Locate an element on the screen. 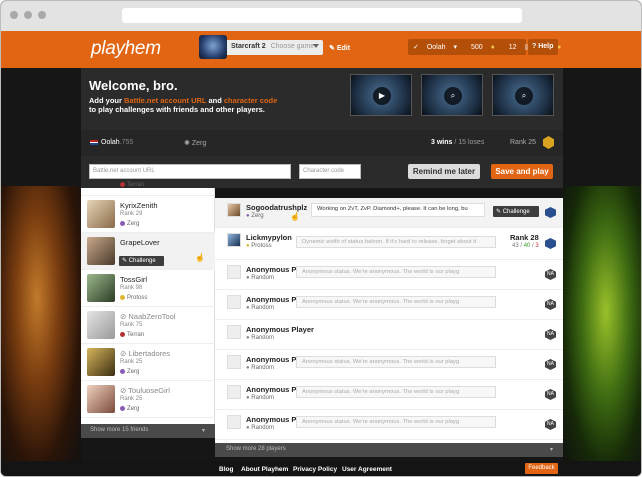  player-race: ● Protoss is located at coordinates (259, 246).